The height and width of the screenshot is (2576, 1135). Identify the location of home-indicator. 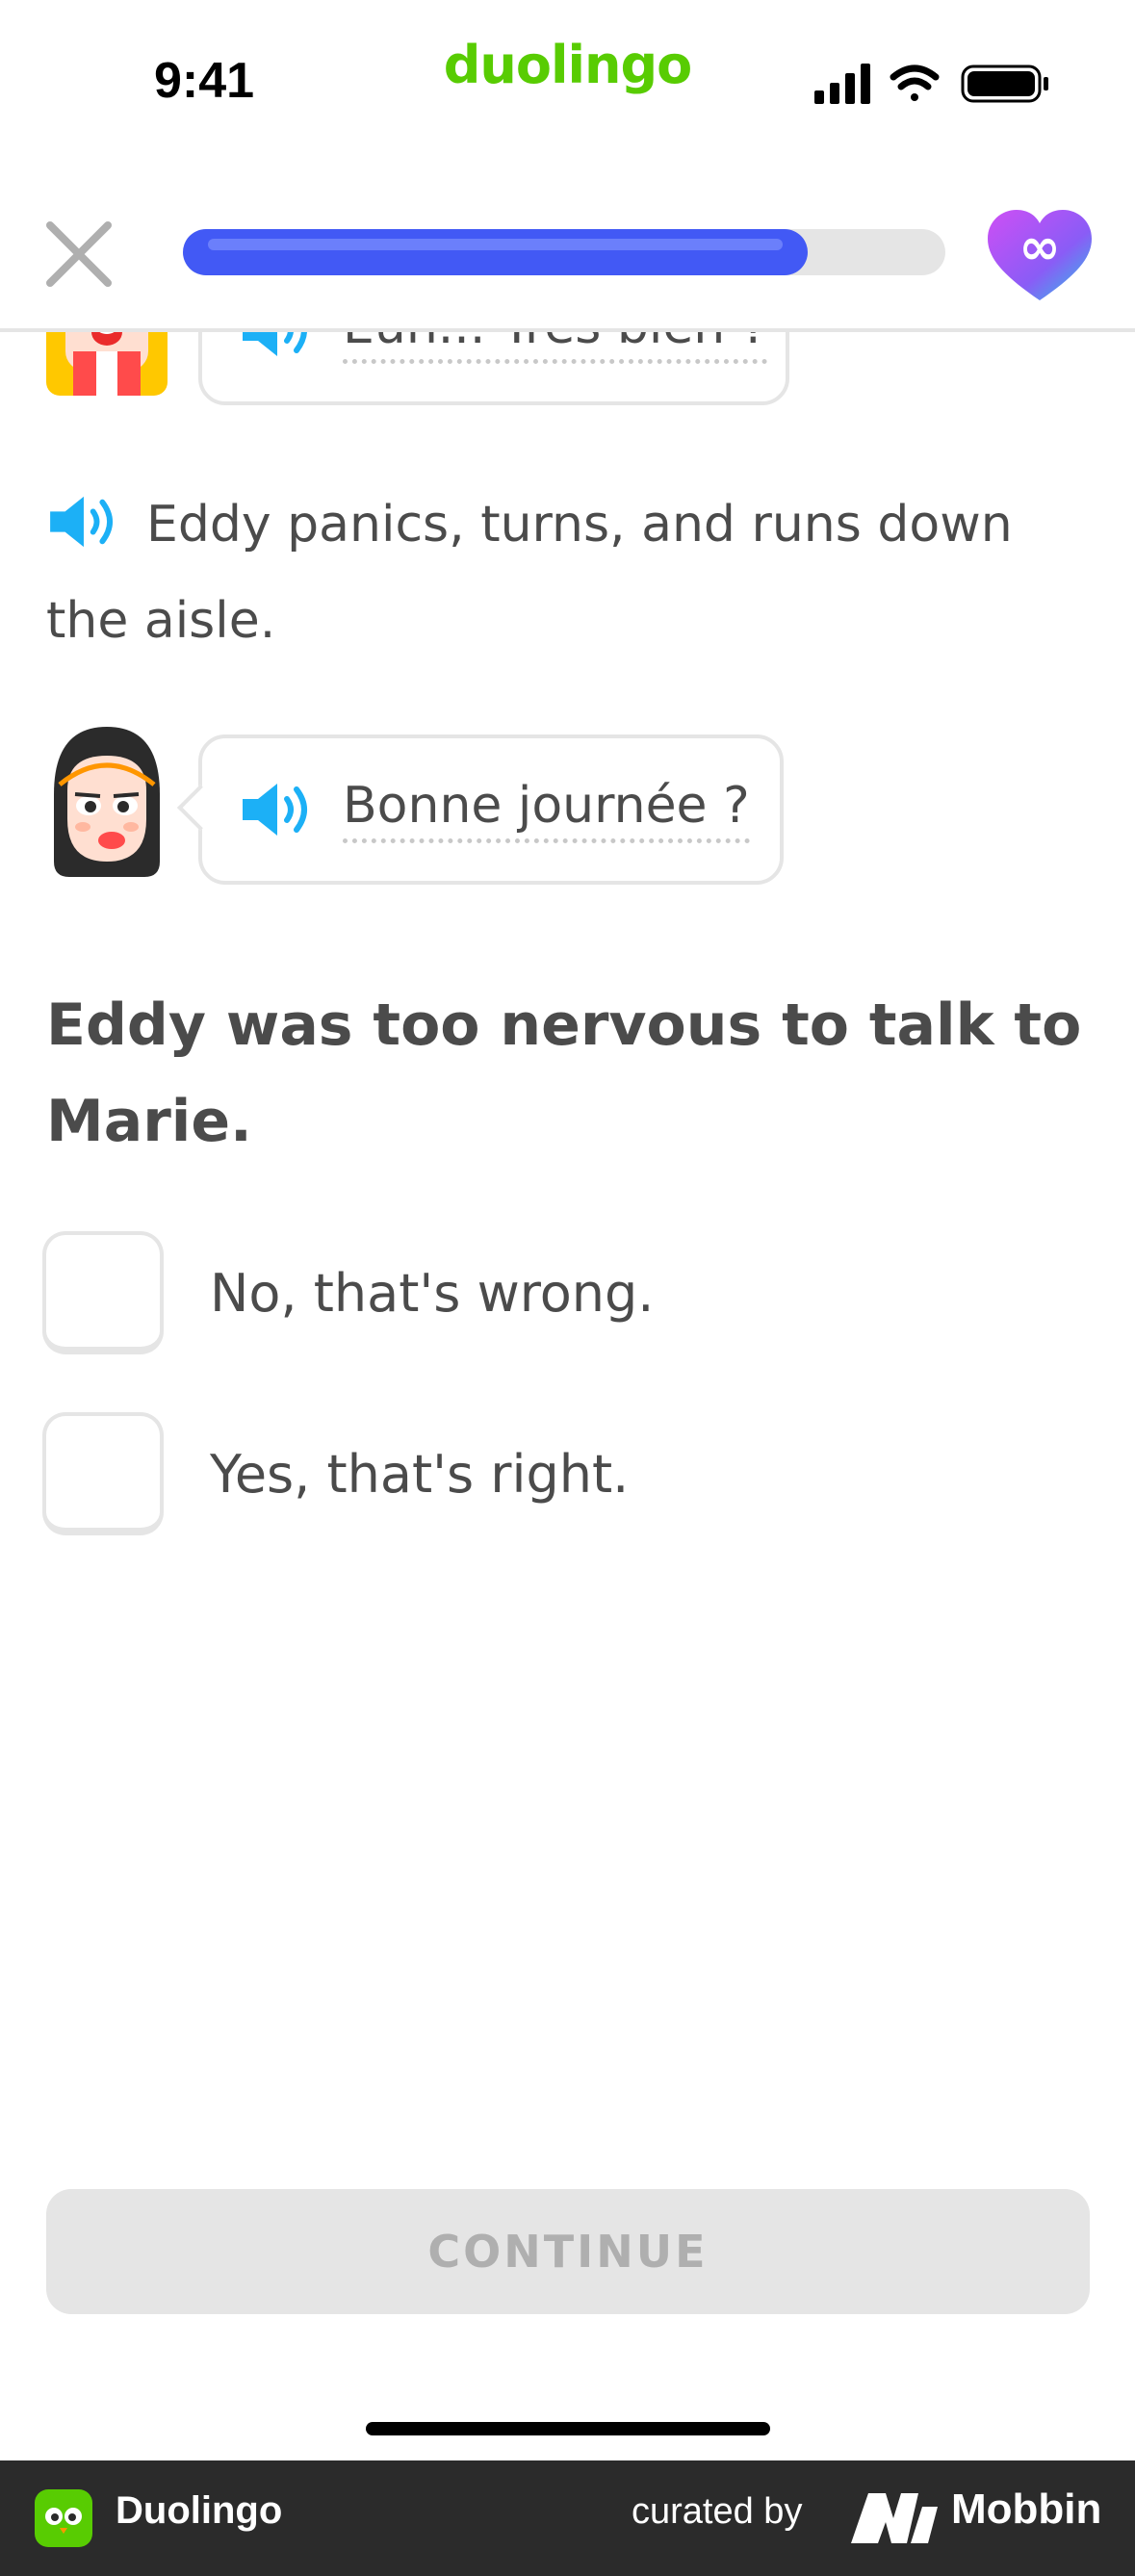
(568, 2428).